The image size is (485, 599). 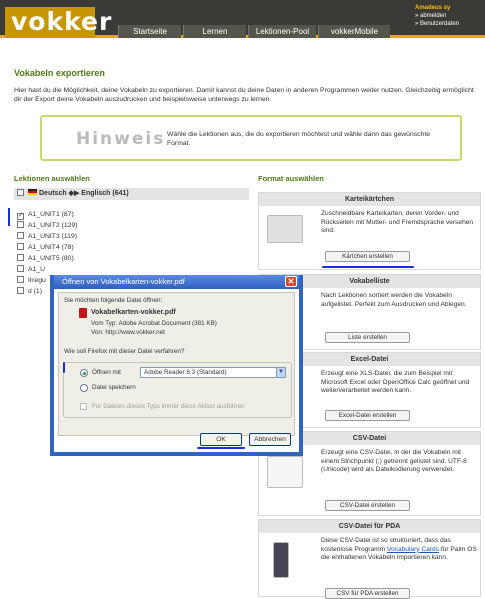 I want to click on ok-button: OK, so click(x=221, y=439).